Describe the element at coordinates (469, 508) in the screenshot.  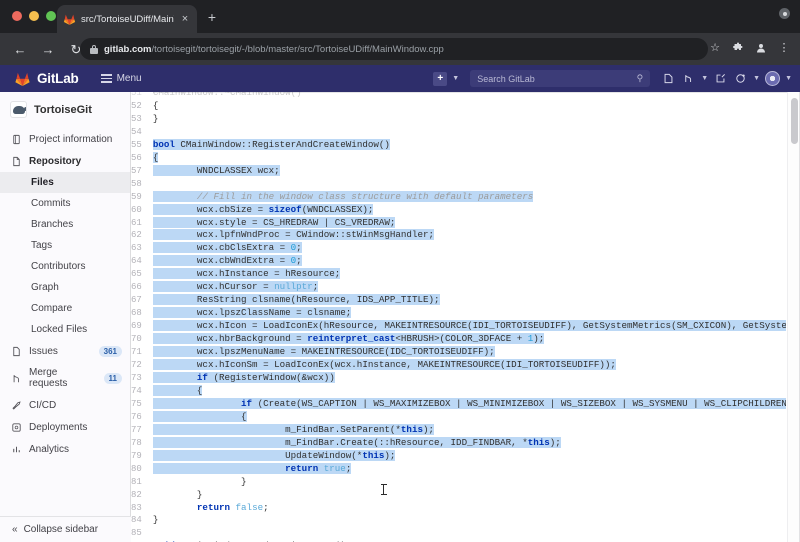
I see `code-line-content: return false;` at that location.